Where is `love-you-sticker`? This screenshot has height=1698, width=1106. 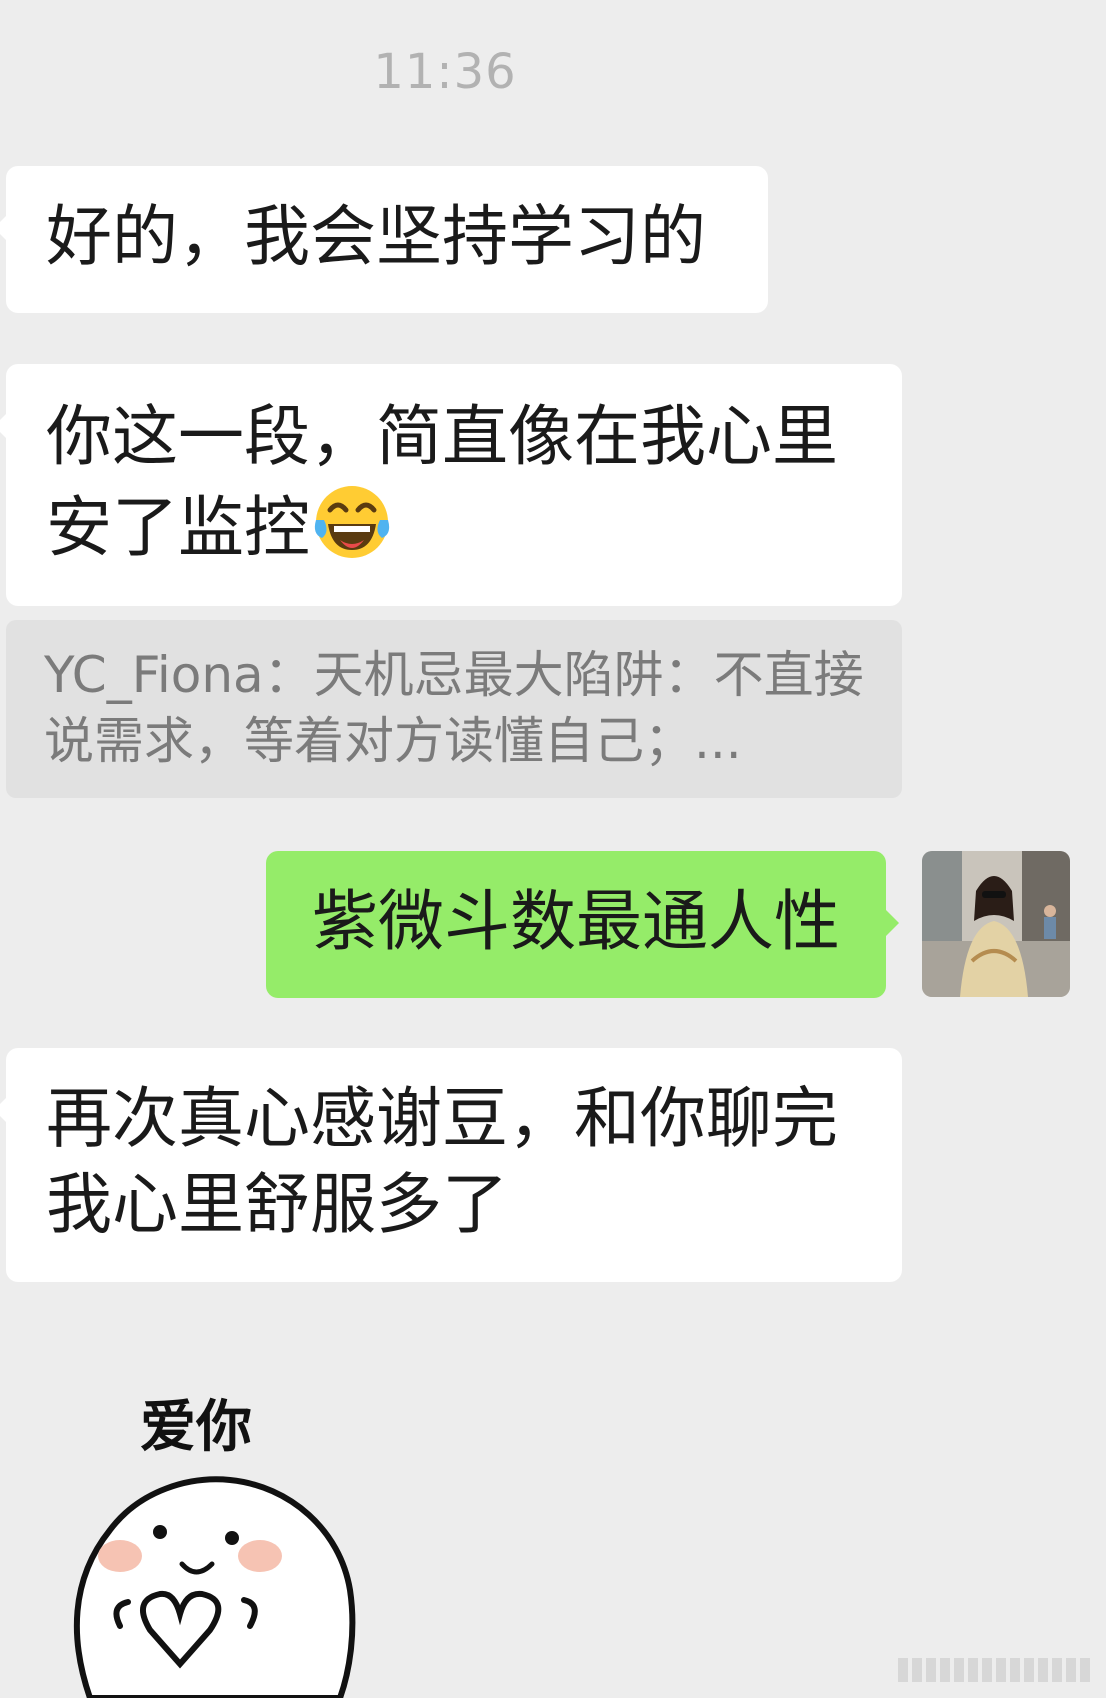 love-you-sticker is located at coordinates (210, 1539).